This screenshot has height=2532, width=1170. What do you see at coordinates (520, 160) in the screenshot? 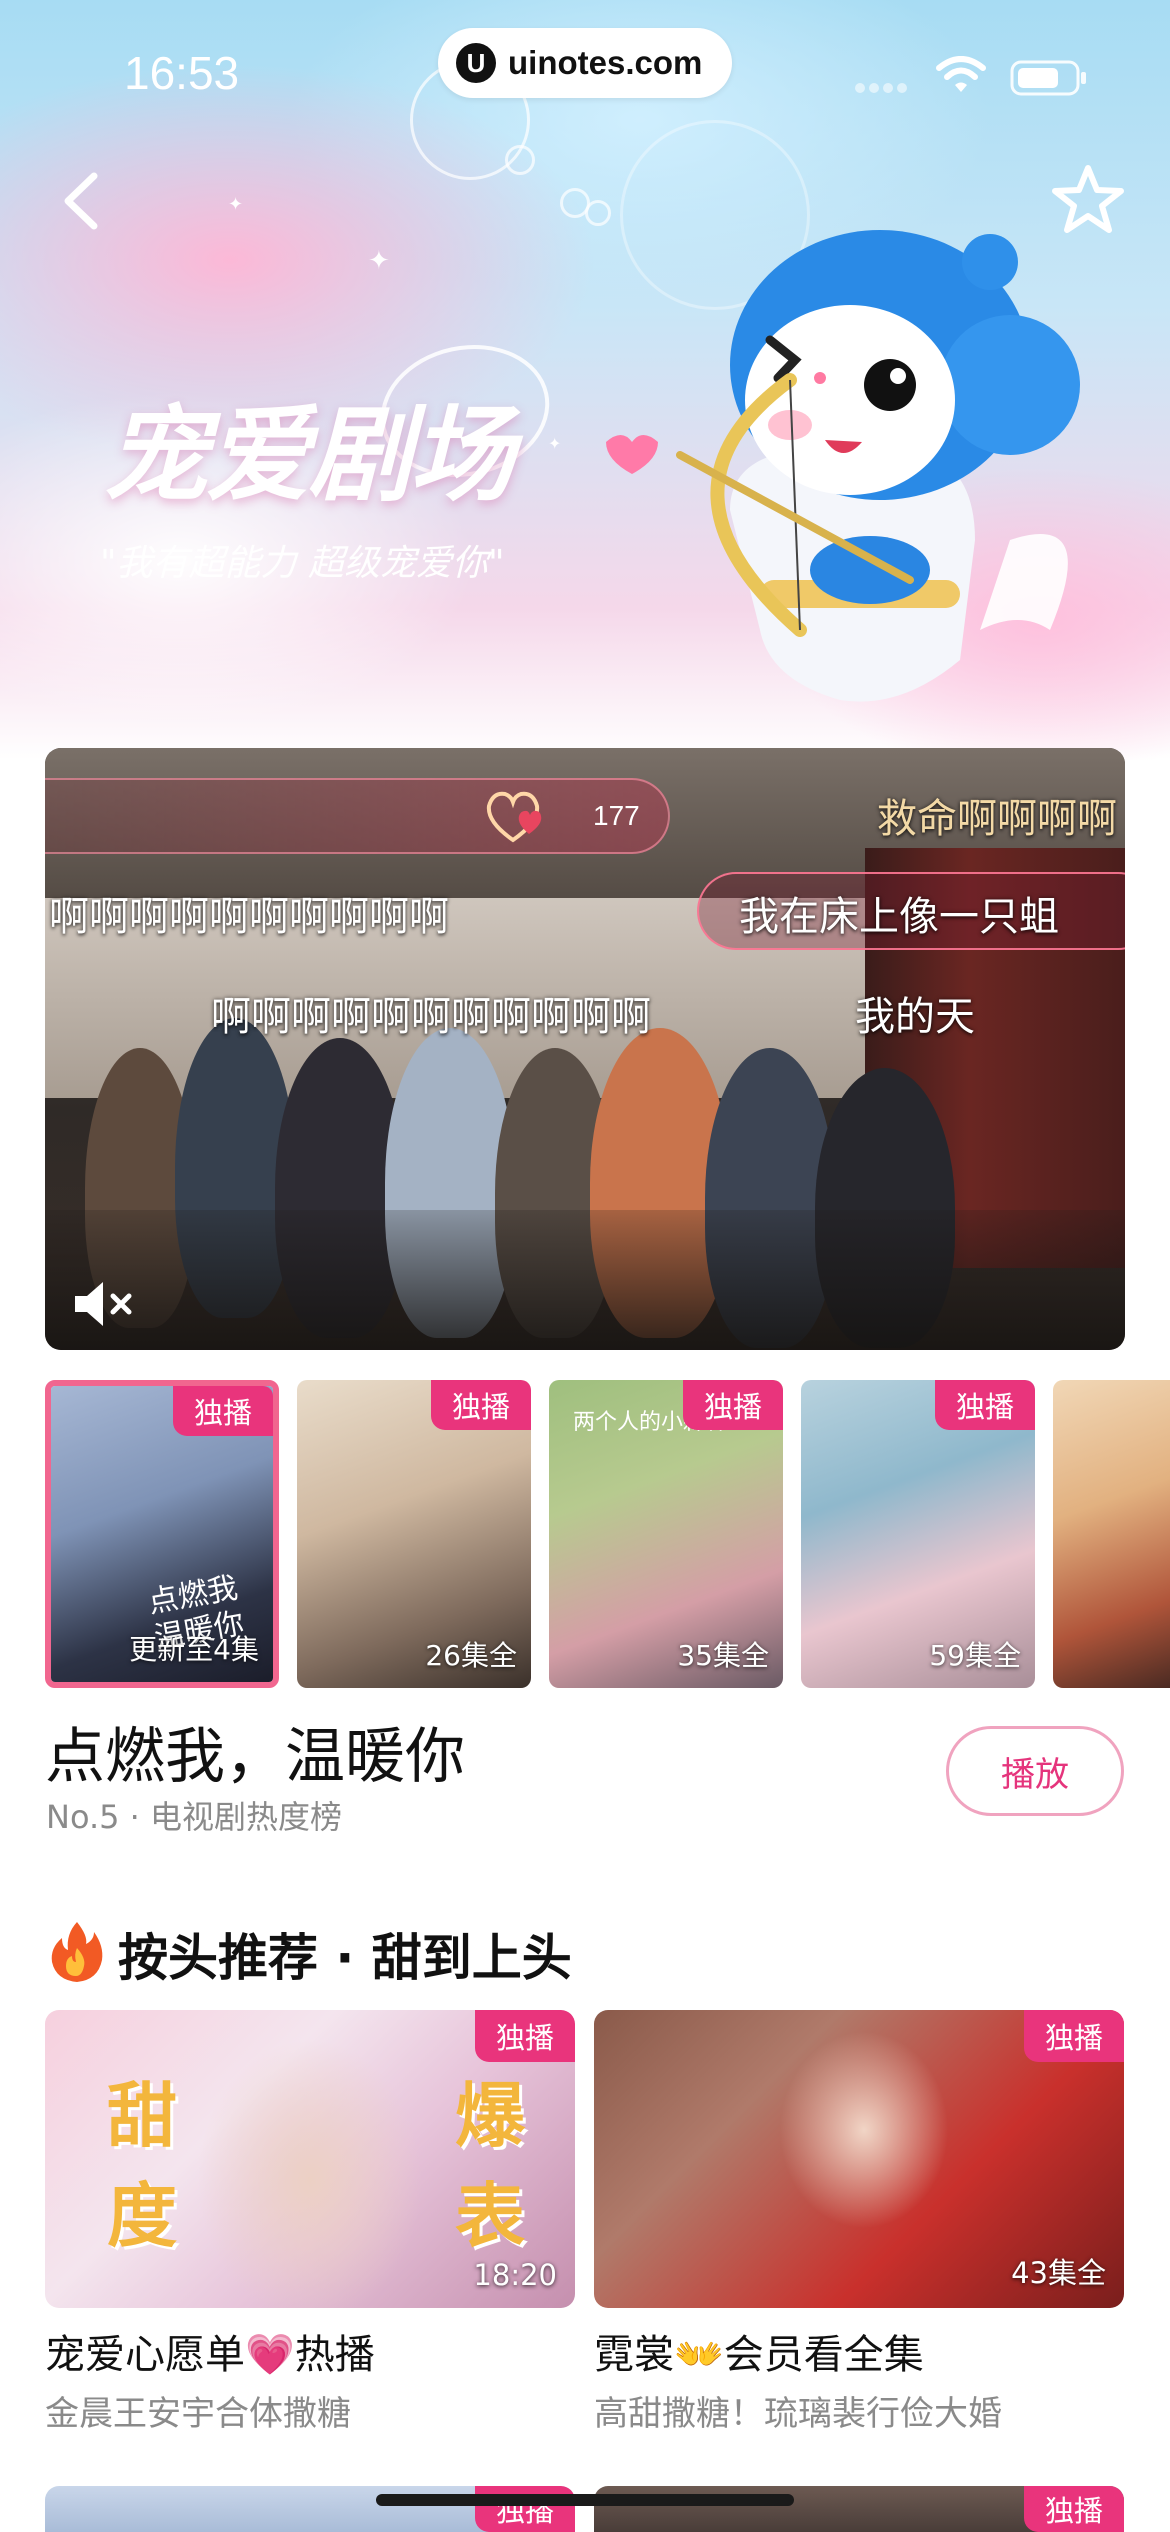
I see `decor-bubble` at bounding box center [520, 160].